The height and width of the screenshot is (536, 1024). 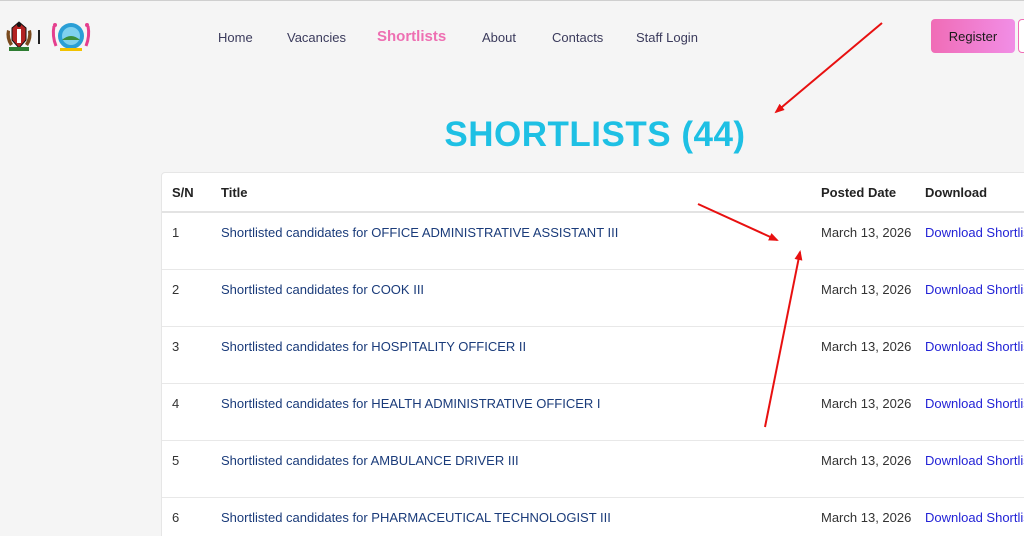 What do you see at coordinates (595, 134) in the screenshot?
I see `page-title: SHORTLISTS (44)` at bounding box center [595, 134].